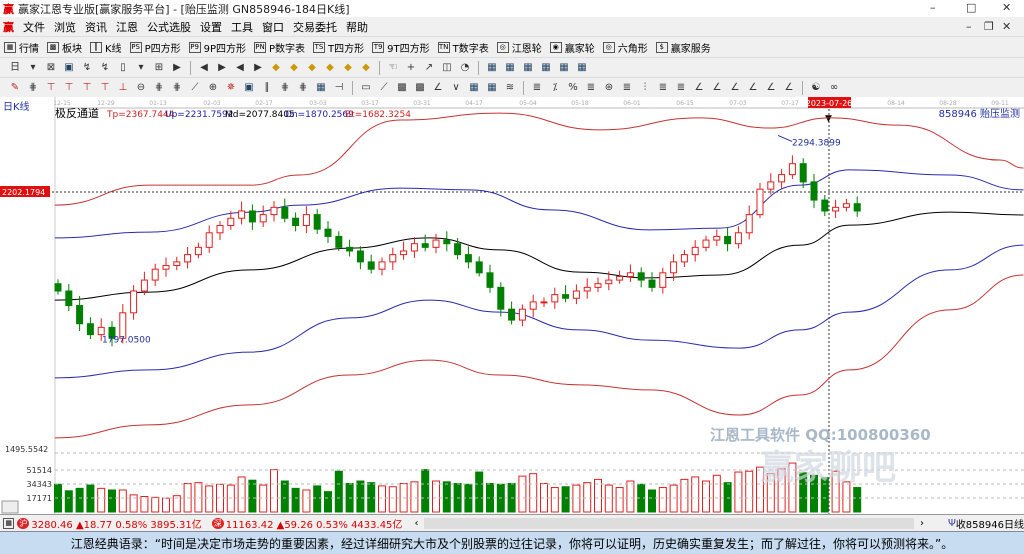 Image resolution: width=1024 pixels, height=554 pixels. What do you see at coordinates (339, 88) in the screenshot?
I see `tool-icon: ⊣` at bounding box center [339, 88].